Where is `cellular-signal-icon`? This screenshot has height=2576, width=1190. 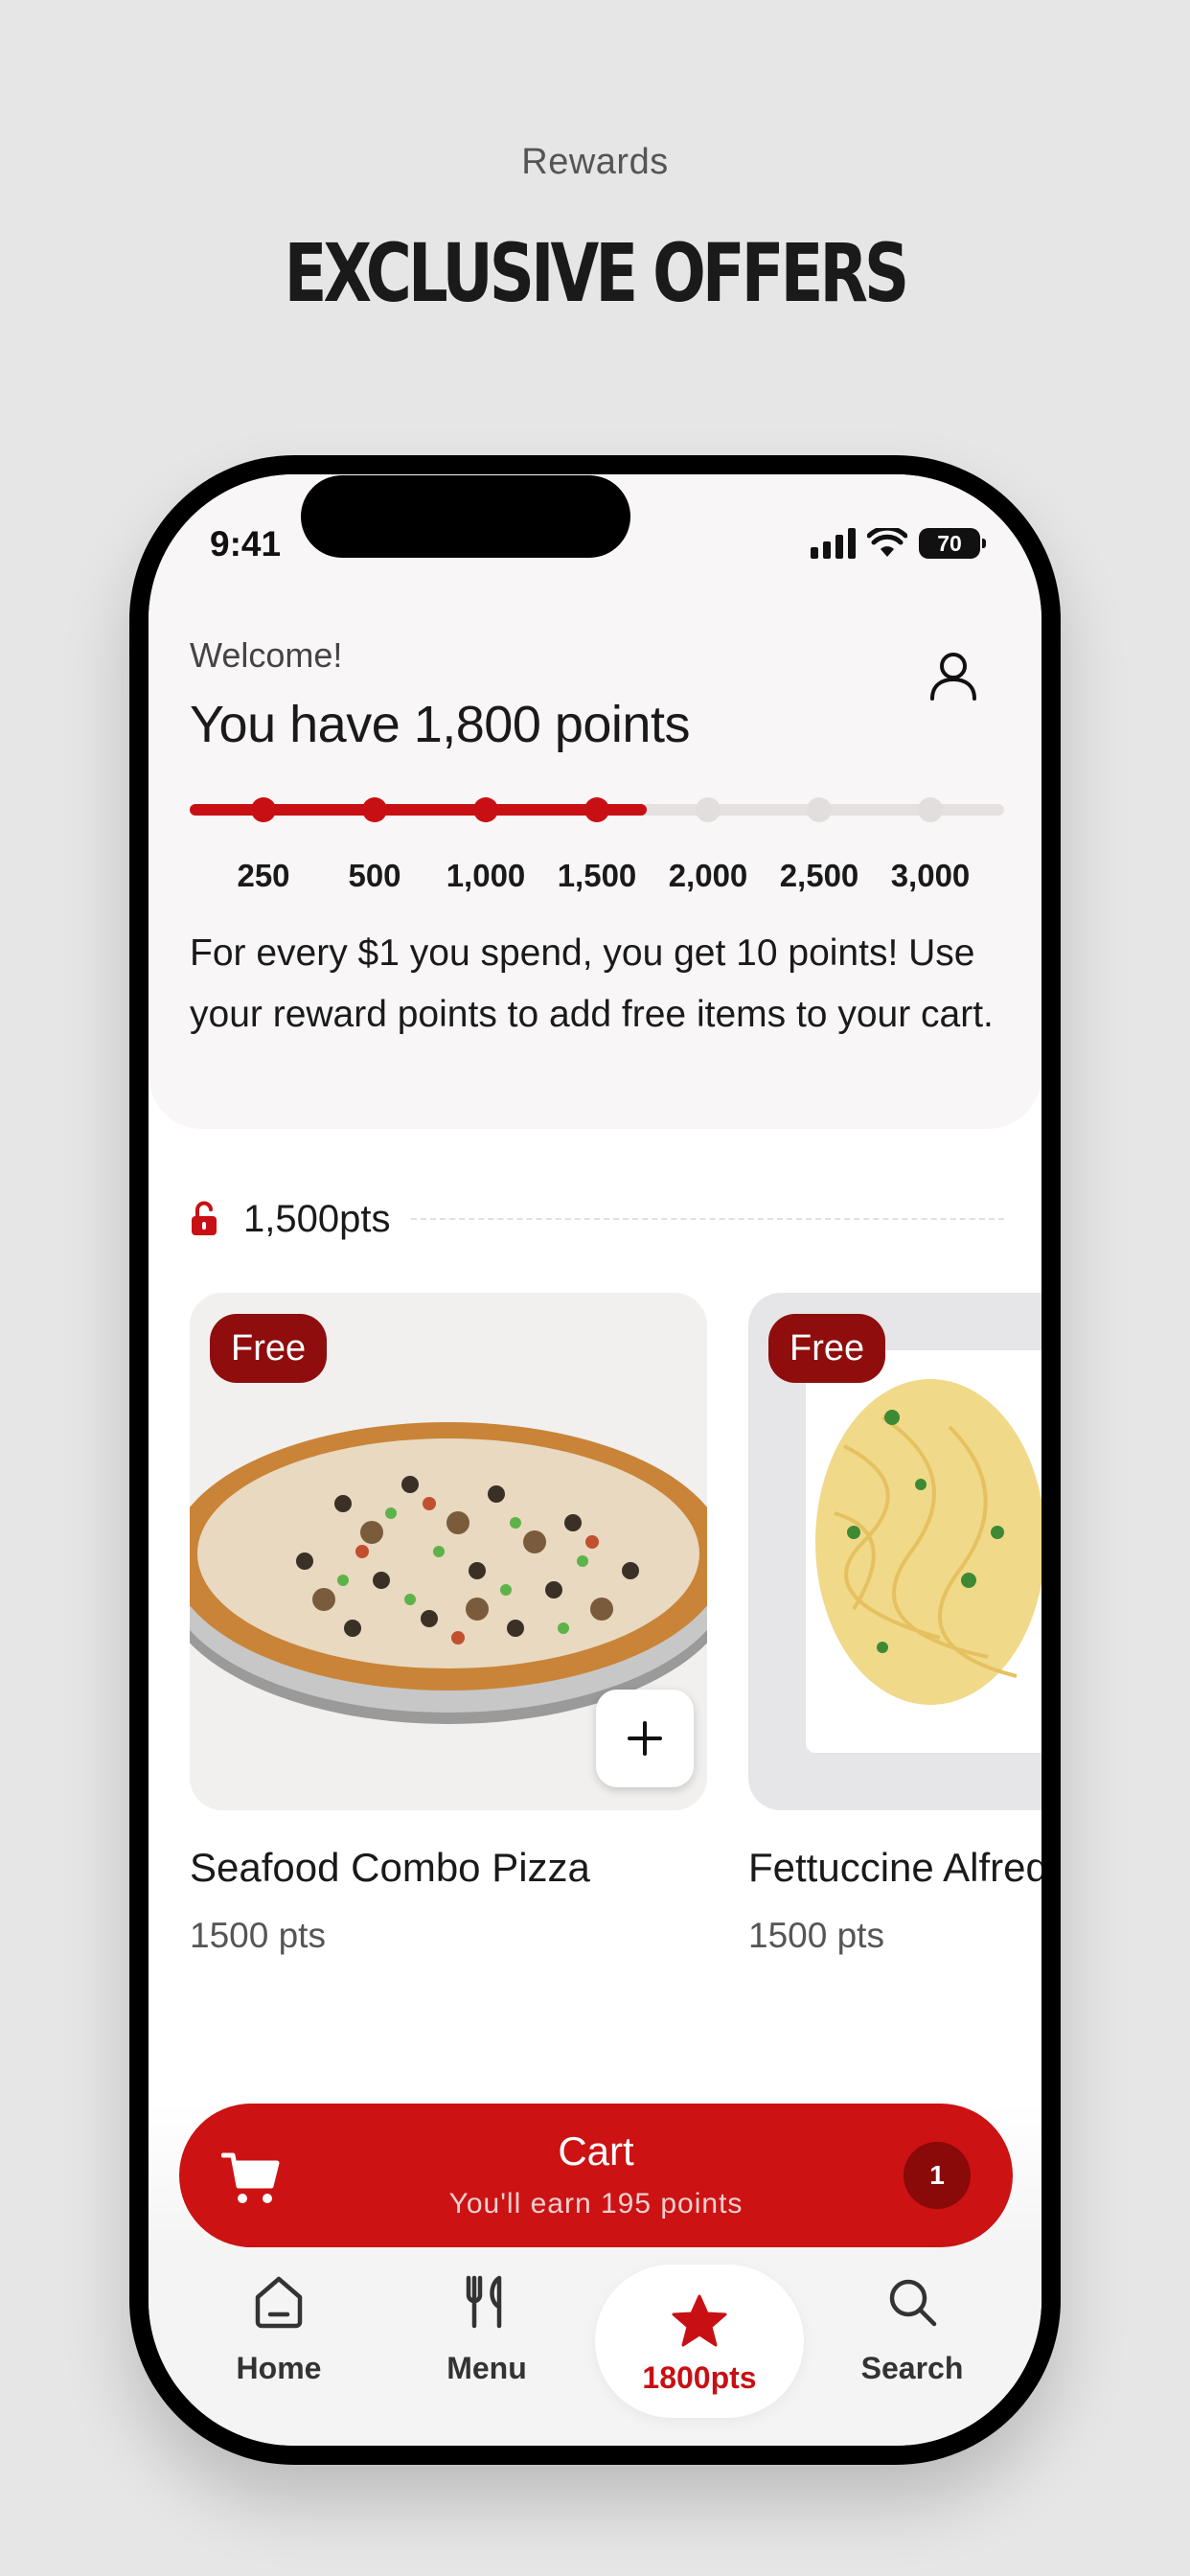 cellular-signal-icon is located at coordinates (834, 543).